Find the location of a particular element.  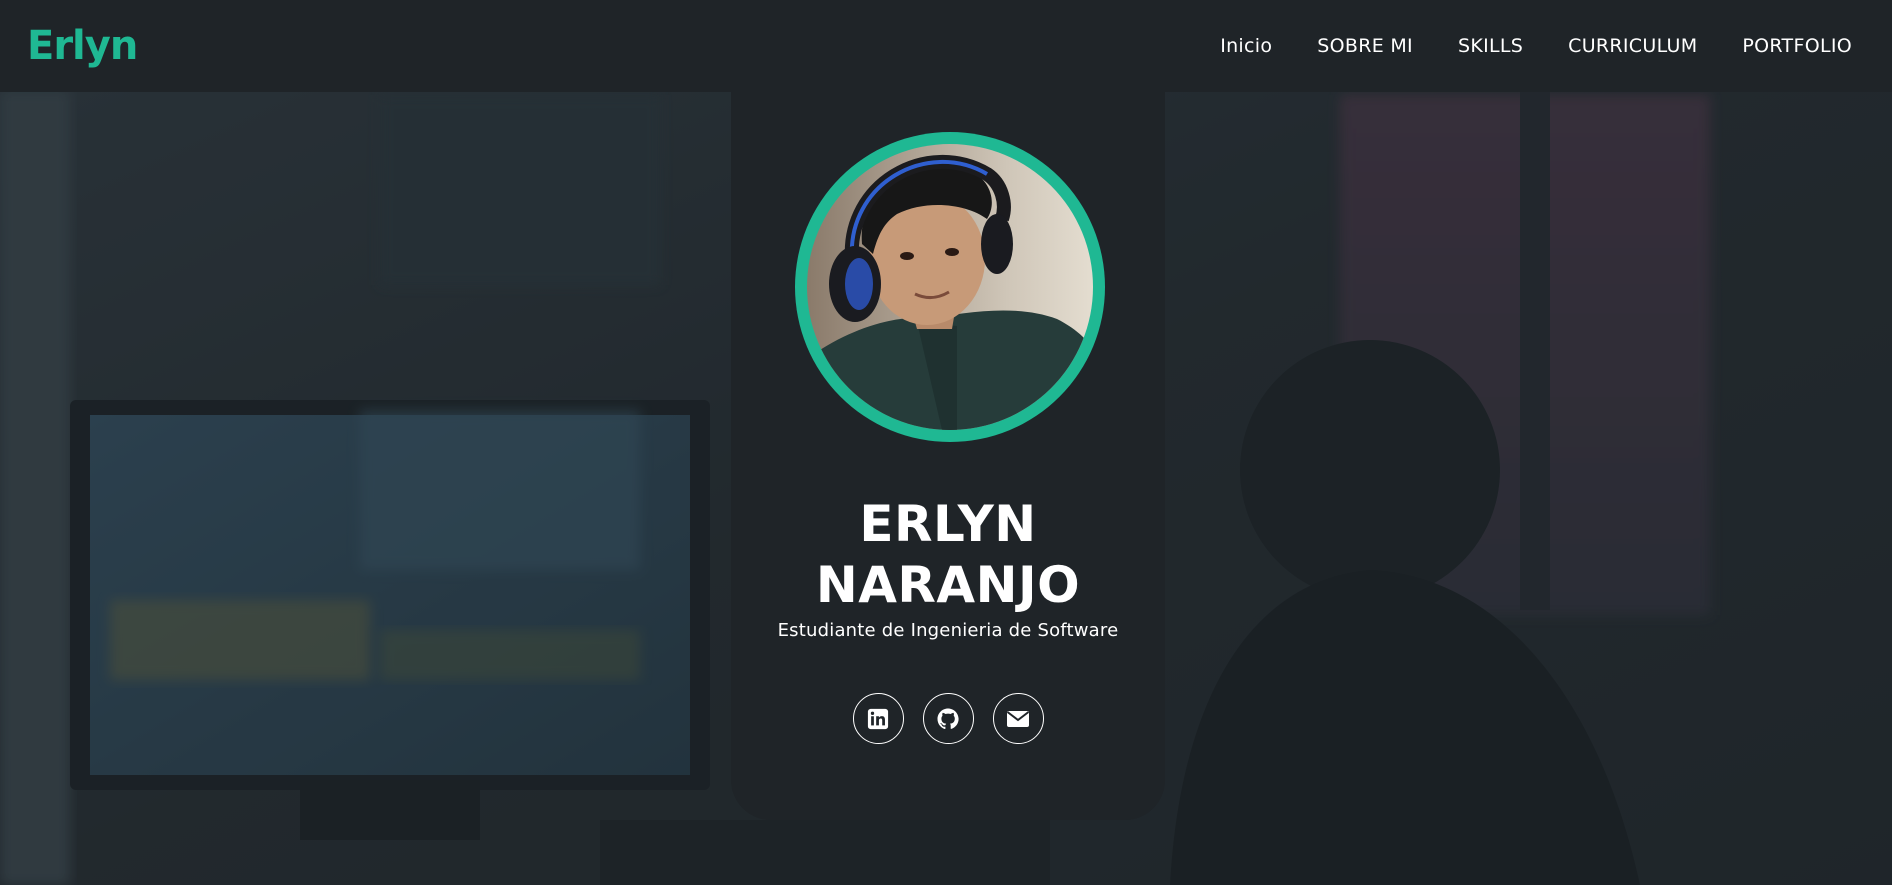

avatar-ring is located at coordinates (950, 287).